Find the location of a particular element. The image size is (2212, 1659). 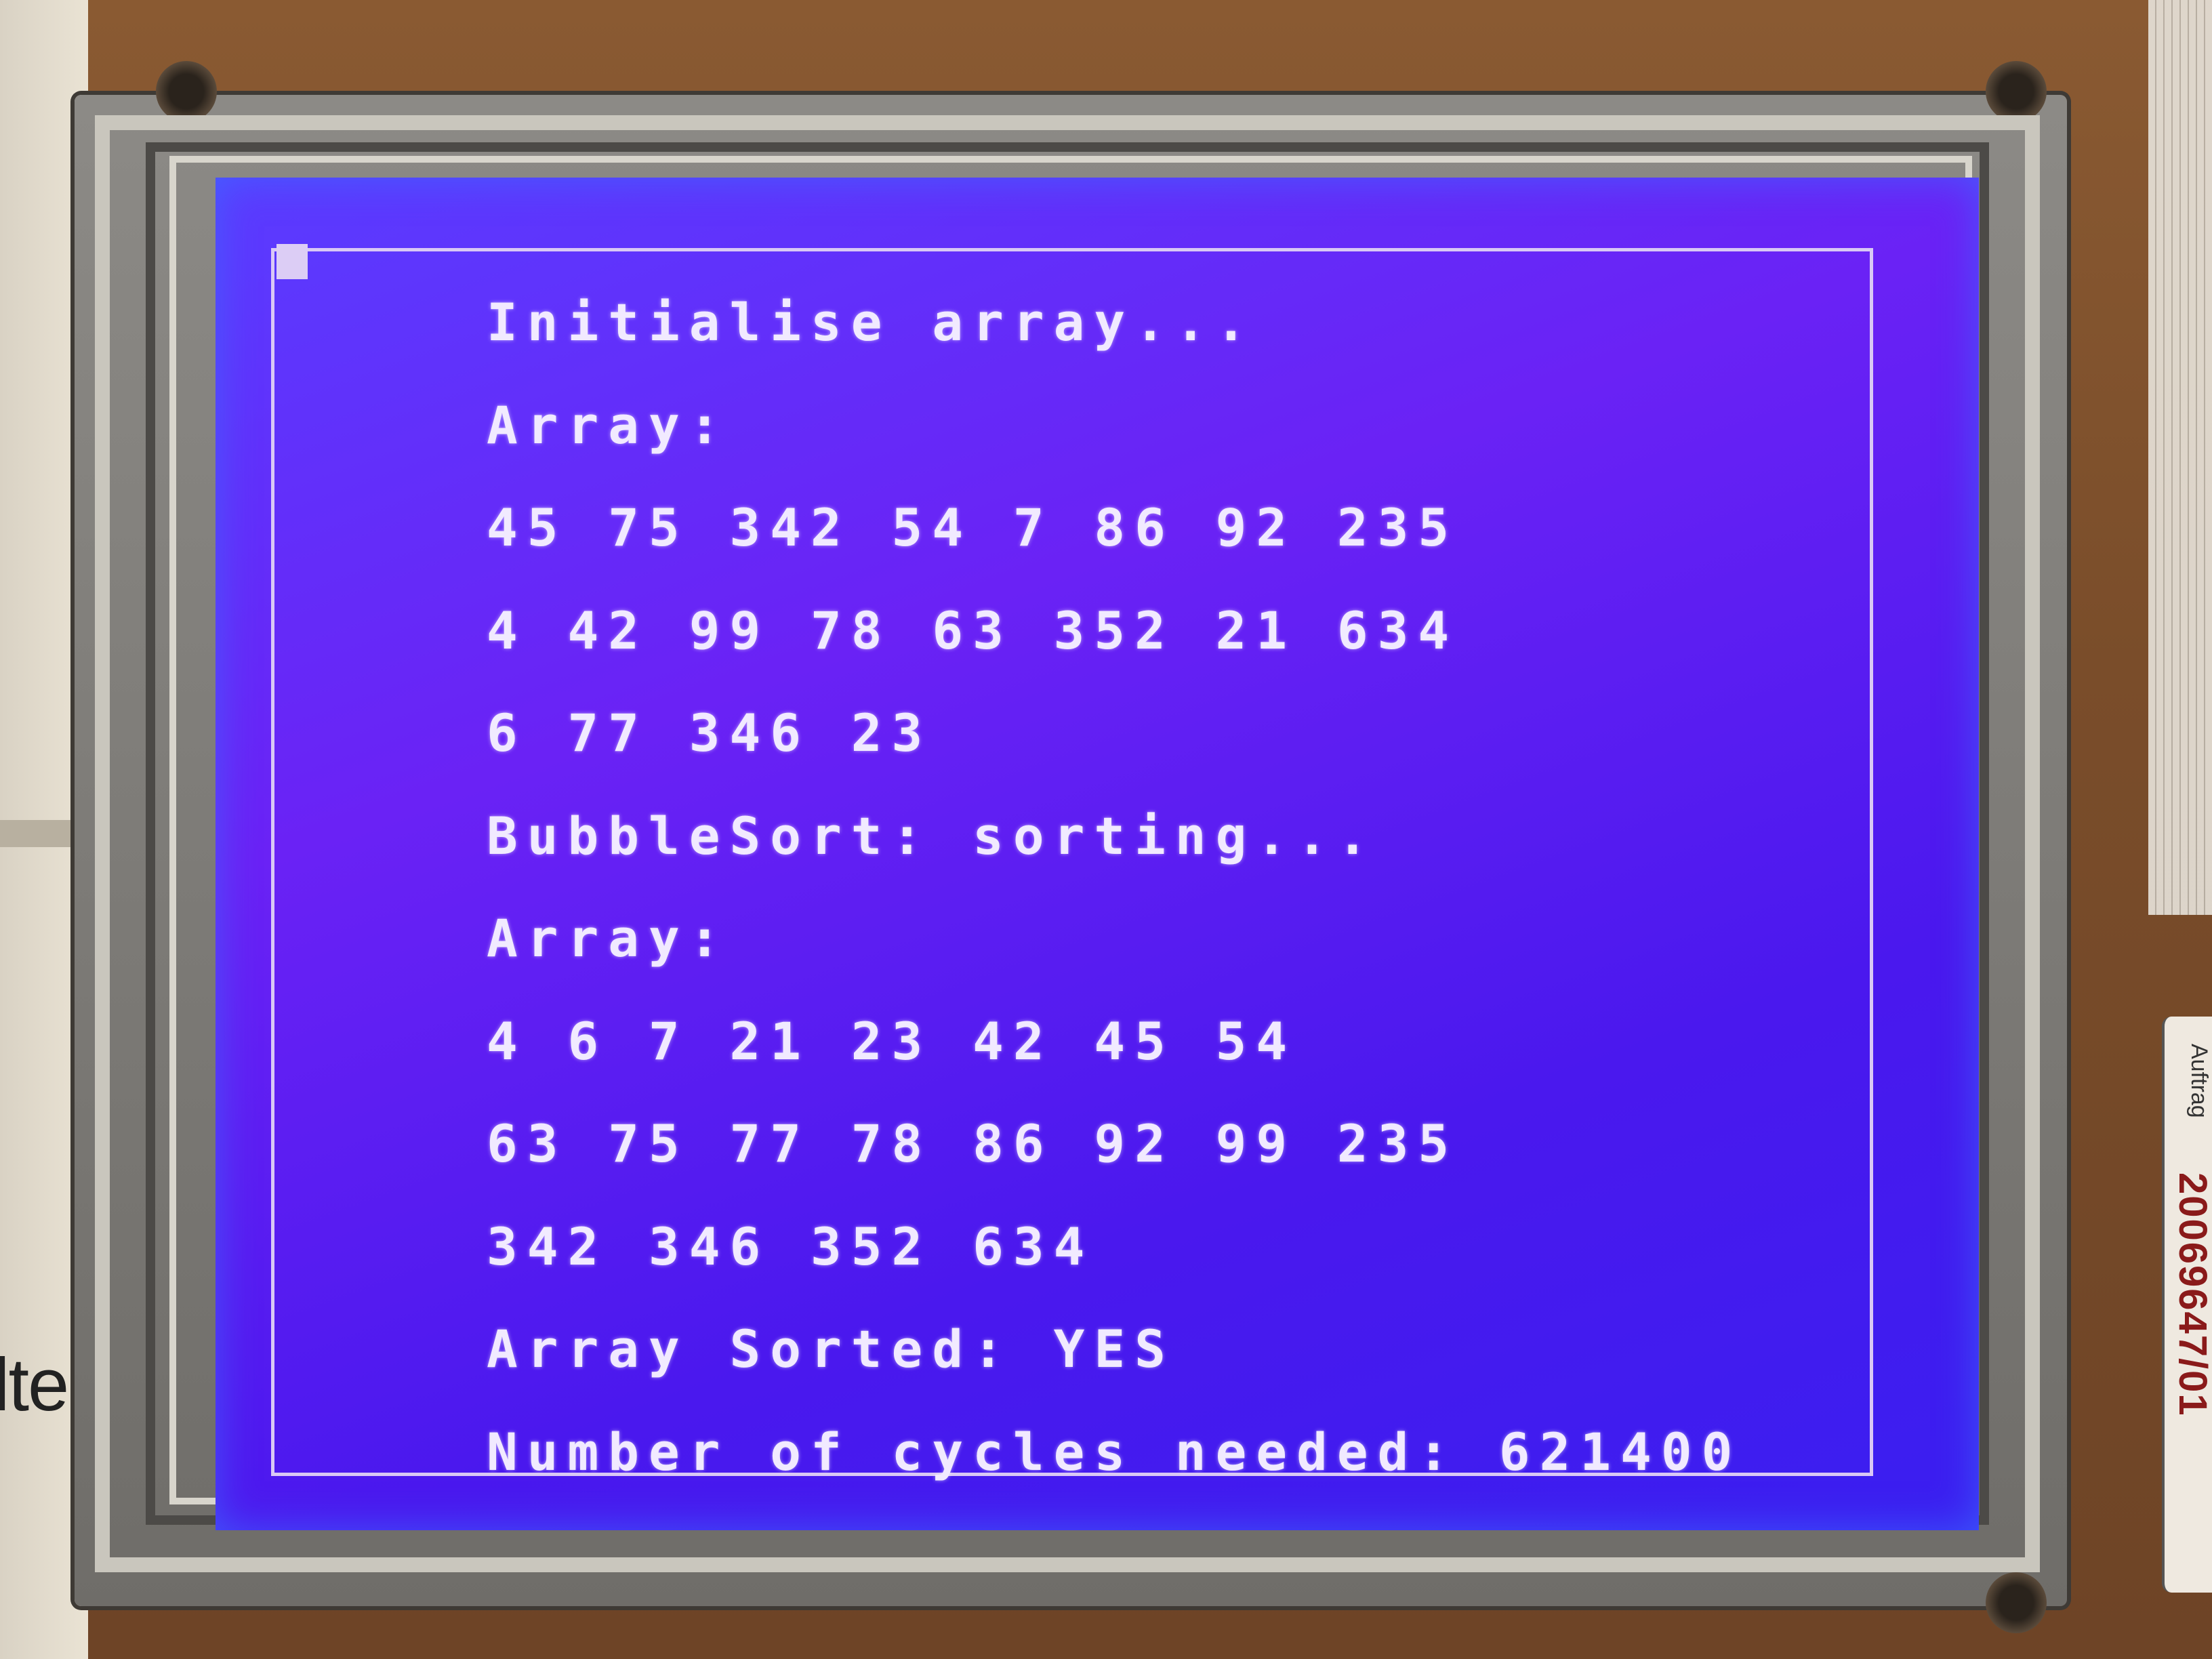

console-line-unsorted-2: 4 42 99 78 63 352 21 634 is located at coordinates (973, 630).